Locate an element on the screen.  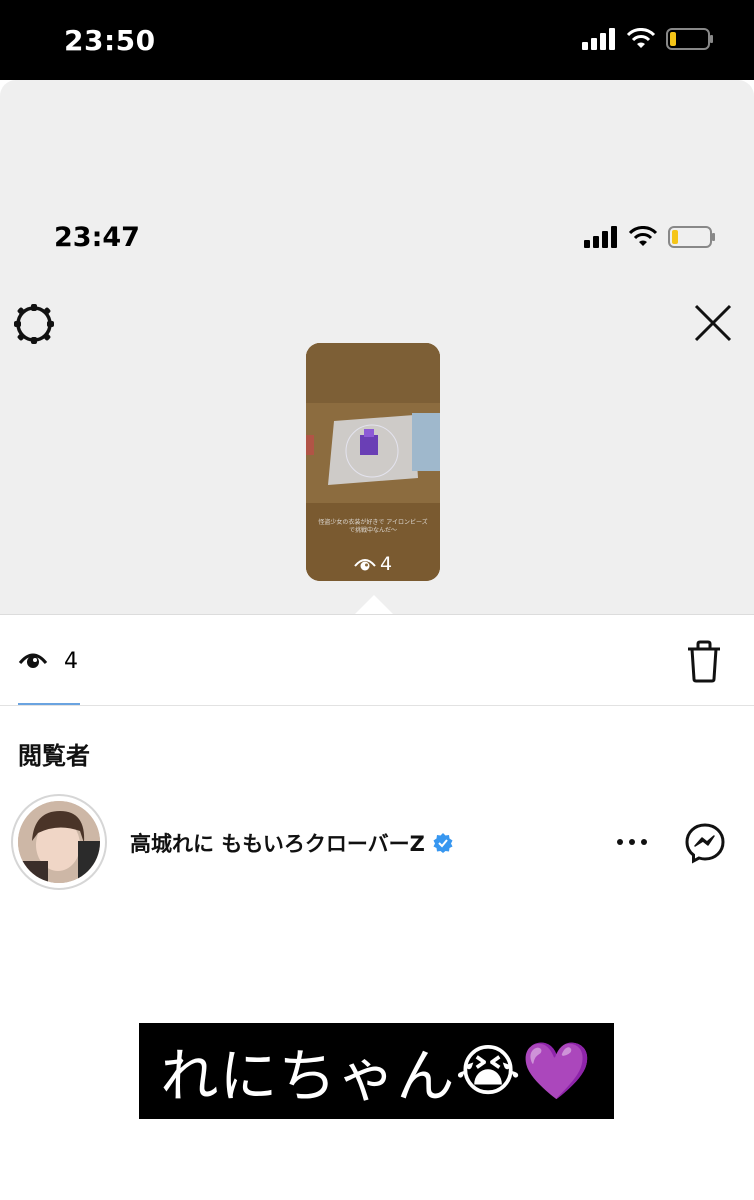
outer-status-icons is located at coordinates (648, 39).